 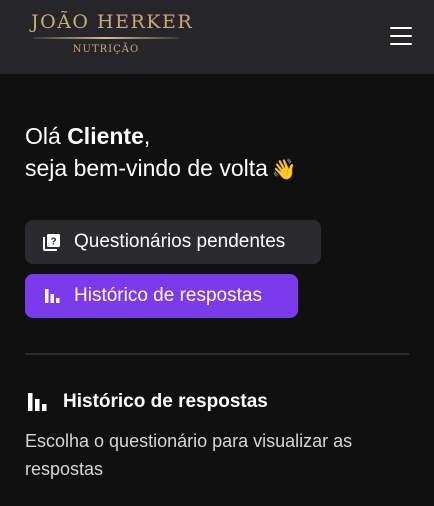 What do you see at coordinates (165, 401) in the screenshot?
I see `section-title: Histórico de respostas` at bounding box center [165, 401].